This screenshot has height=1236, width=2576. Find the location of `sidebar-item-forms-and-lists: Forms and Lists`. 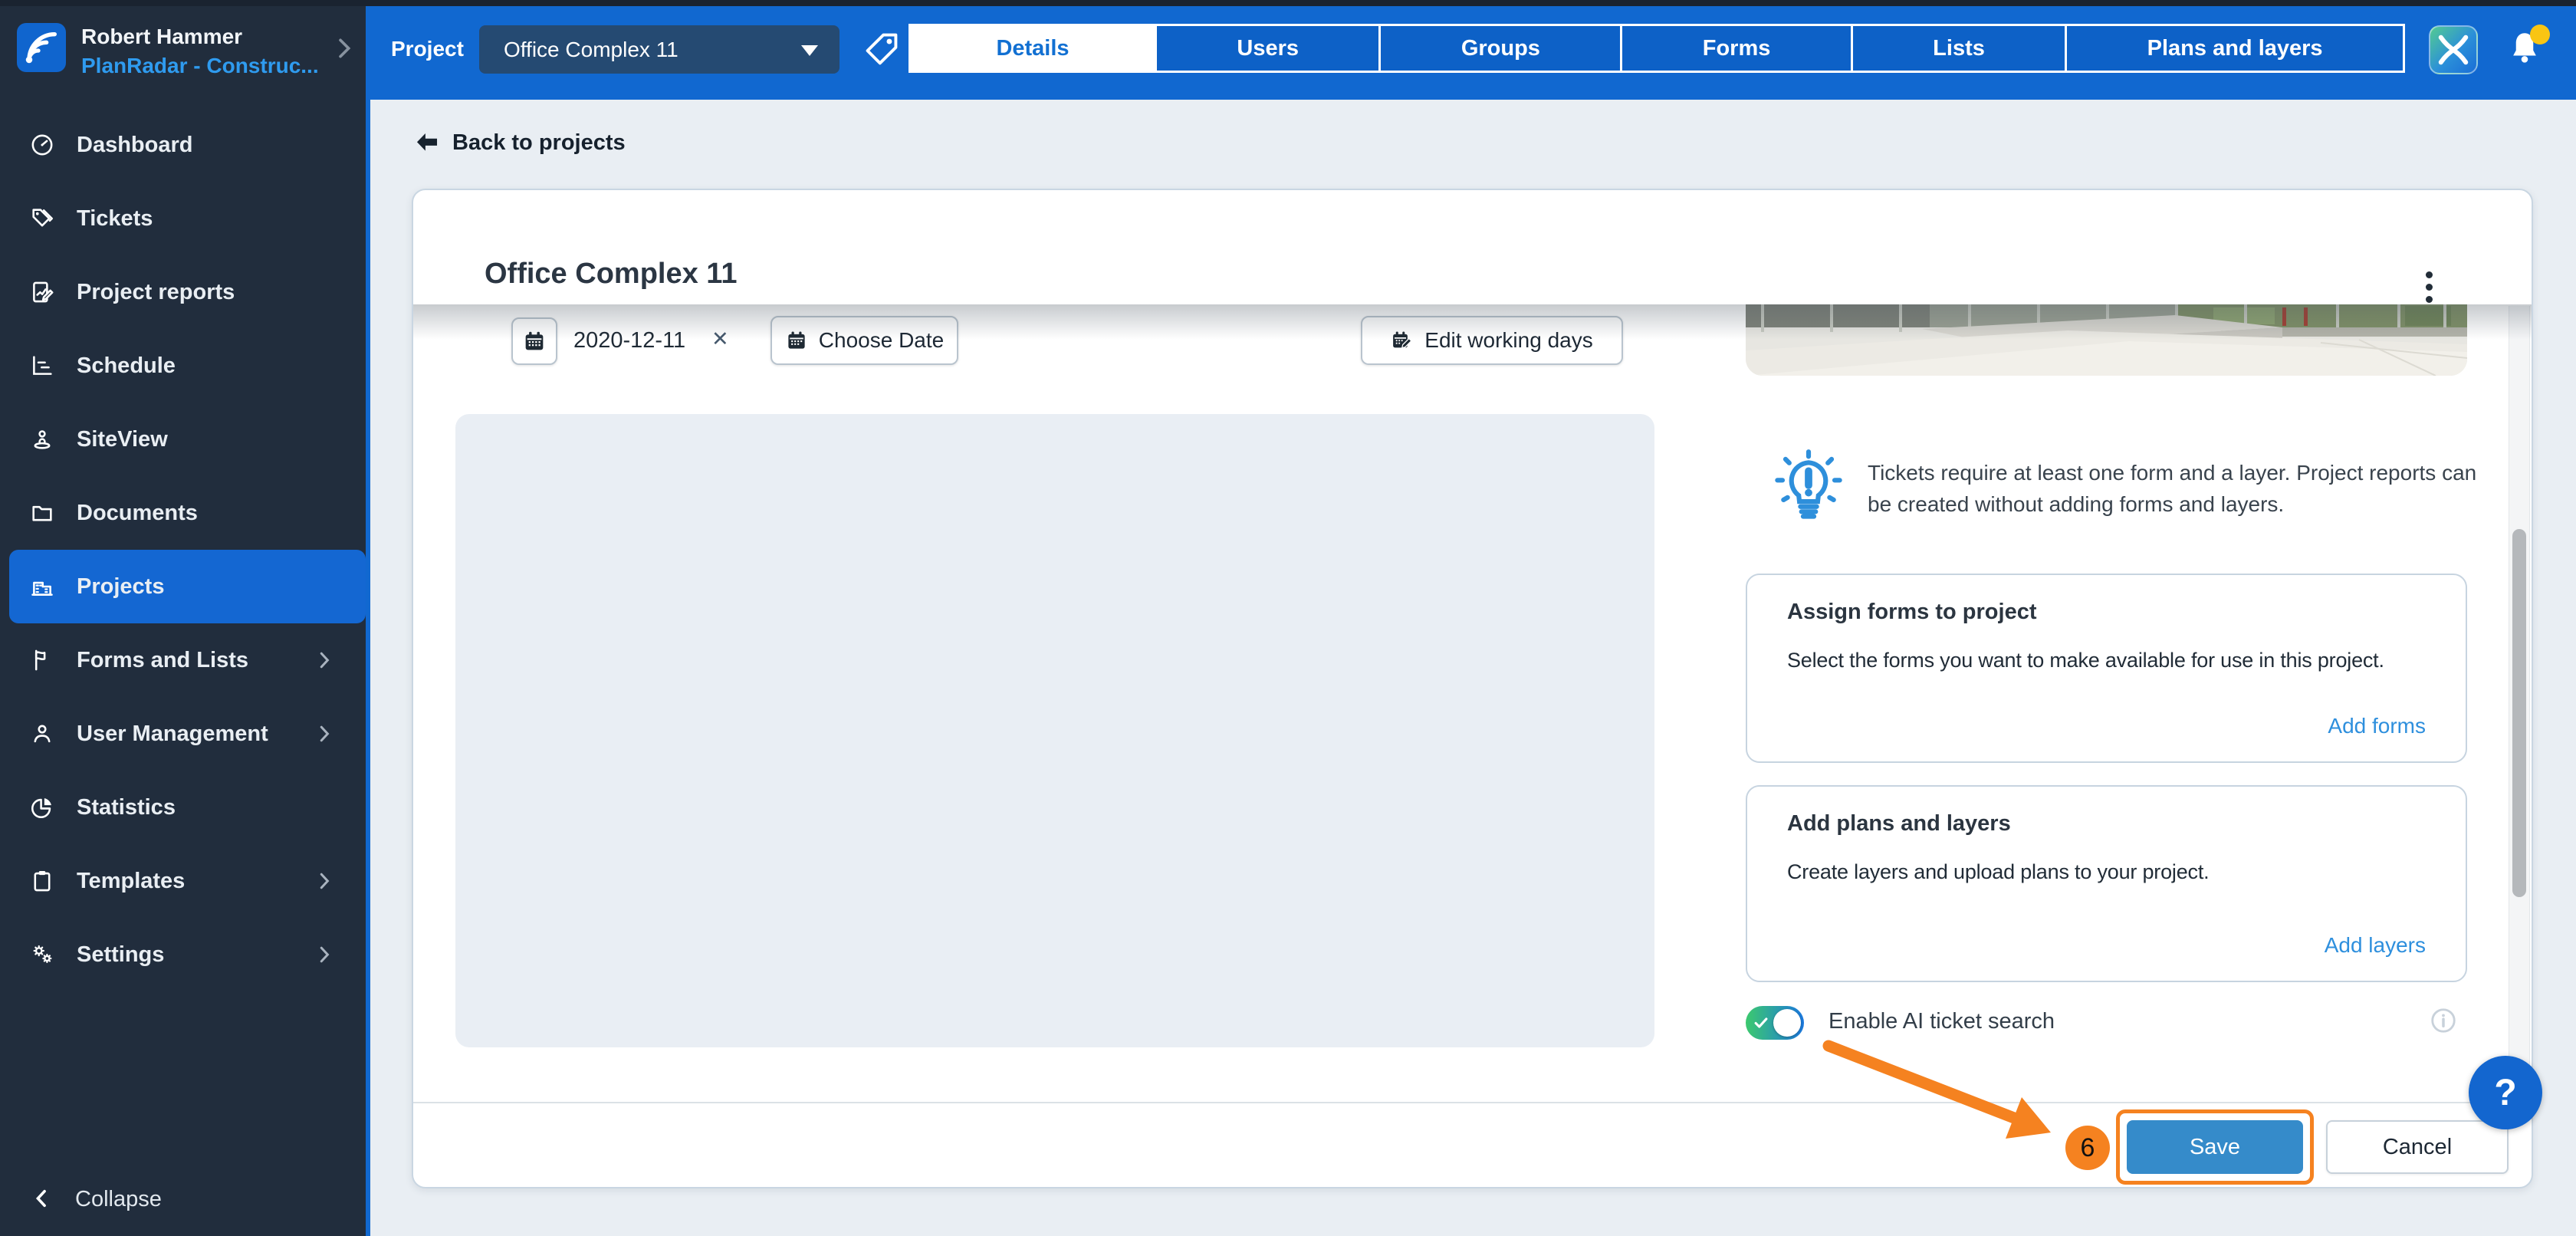

sidebar-item-forms-and-lists: Forms and Lists is located at coordinates (185, 660).